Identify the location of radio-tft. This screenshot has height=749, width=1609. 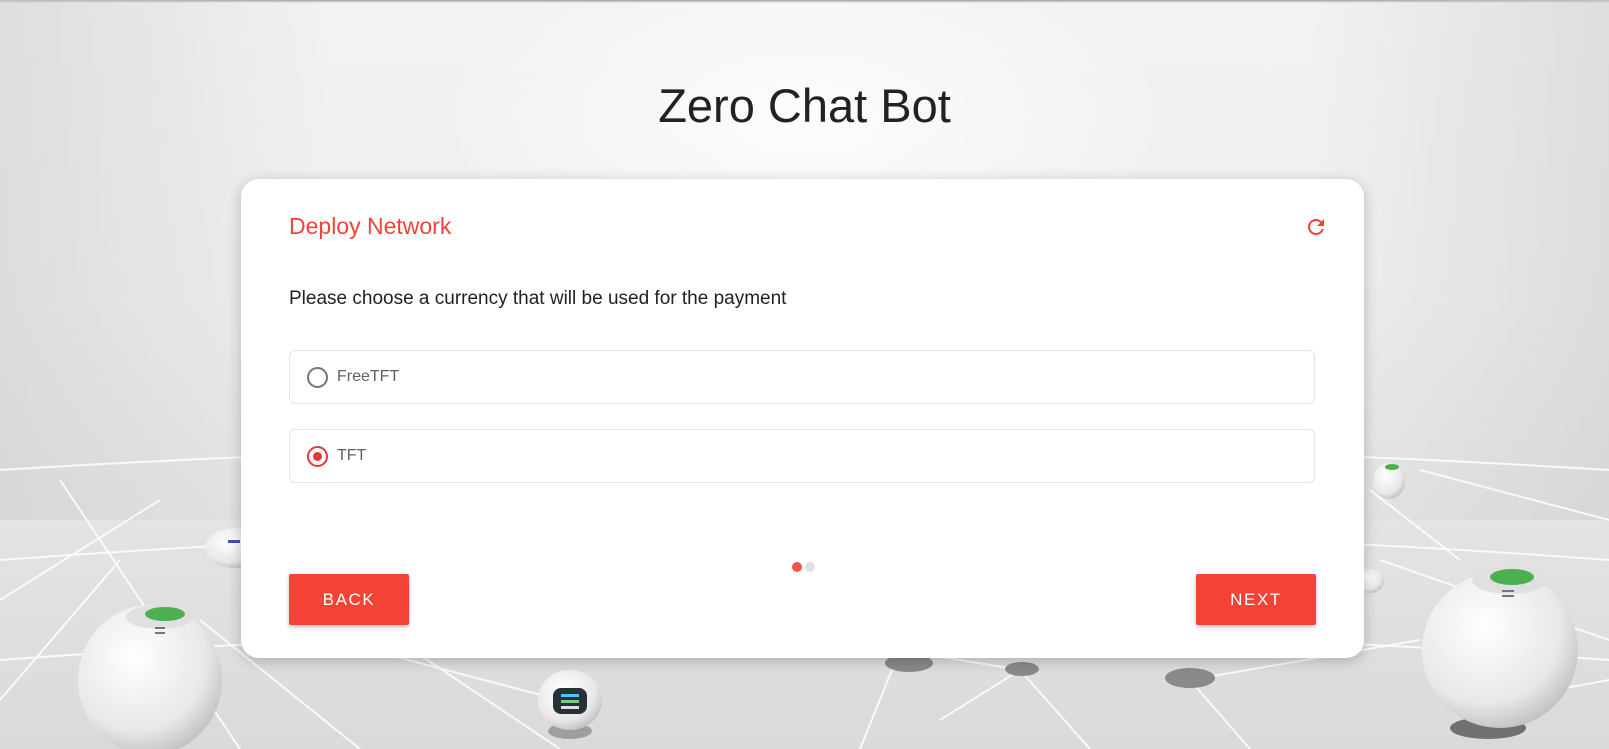
(317, 456).